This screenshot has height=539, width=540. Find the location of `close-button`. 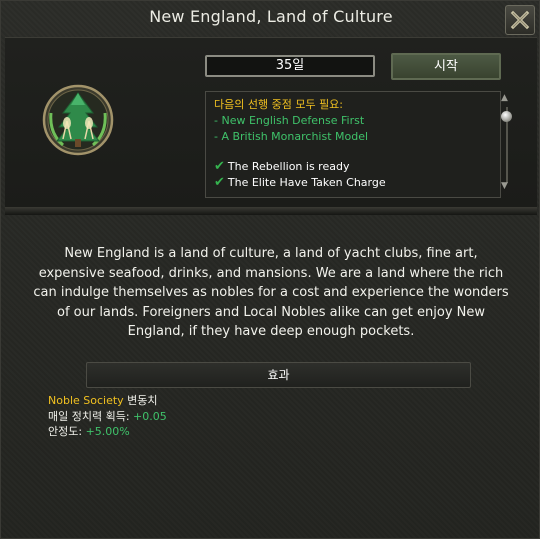

close-button is located at coordinates (520, 20).